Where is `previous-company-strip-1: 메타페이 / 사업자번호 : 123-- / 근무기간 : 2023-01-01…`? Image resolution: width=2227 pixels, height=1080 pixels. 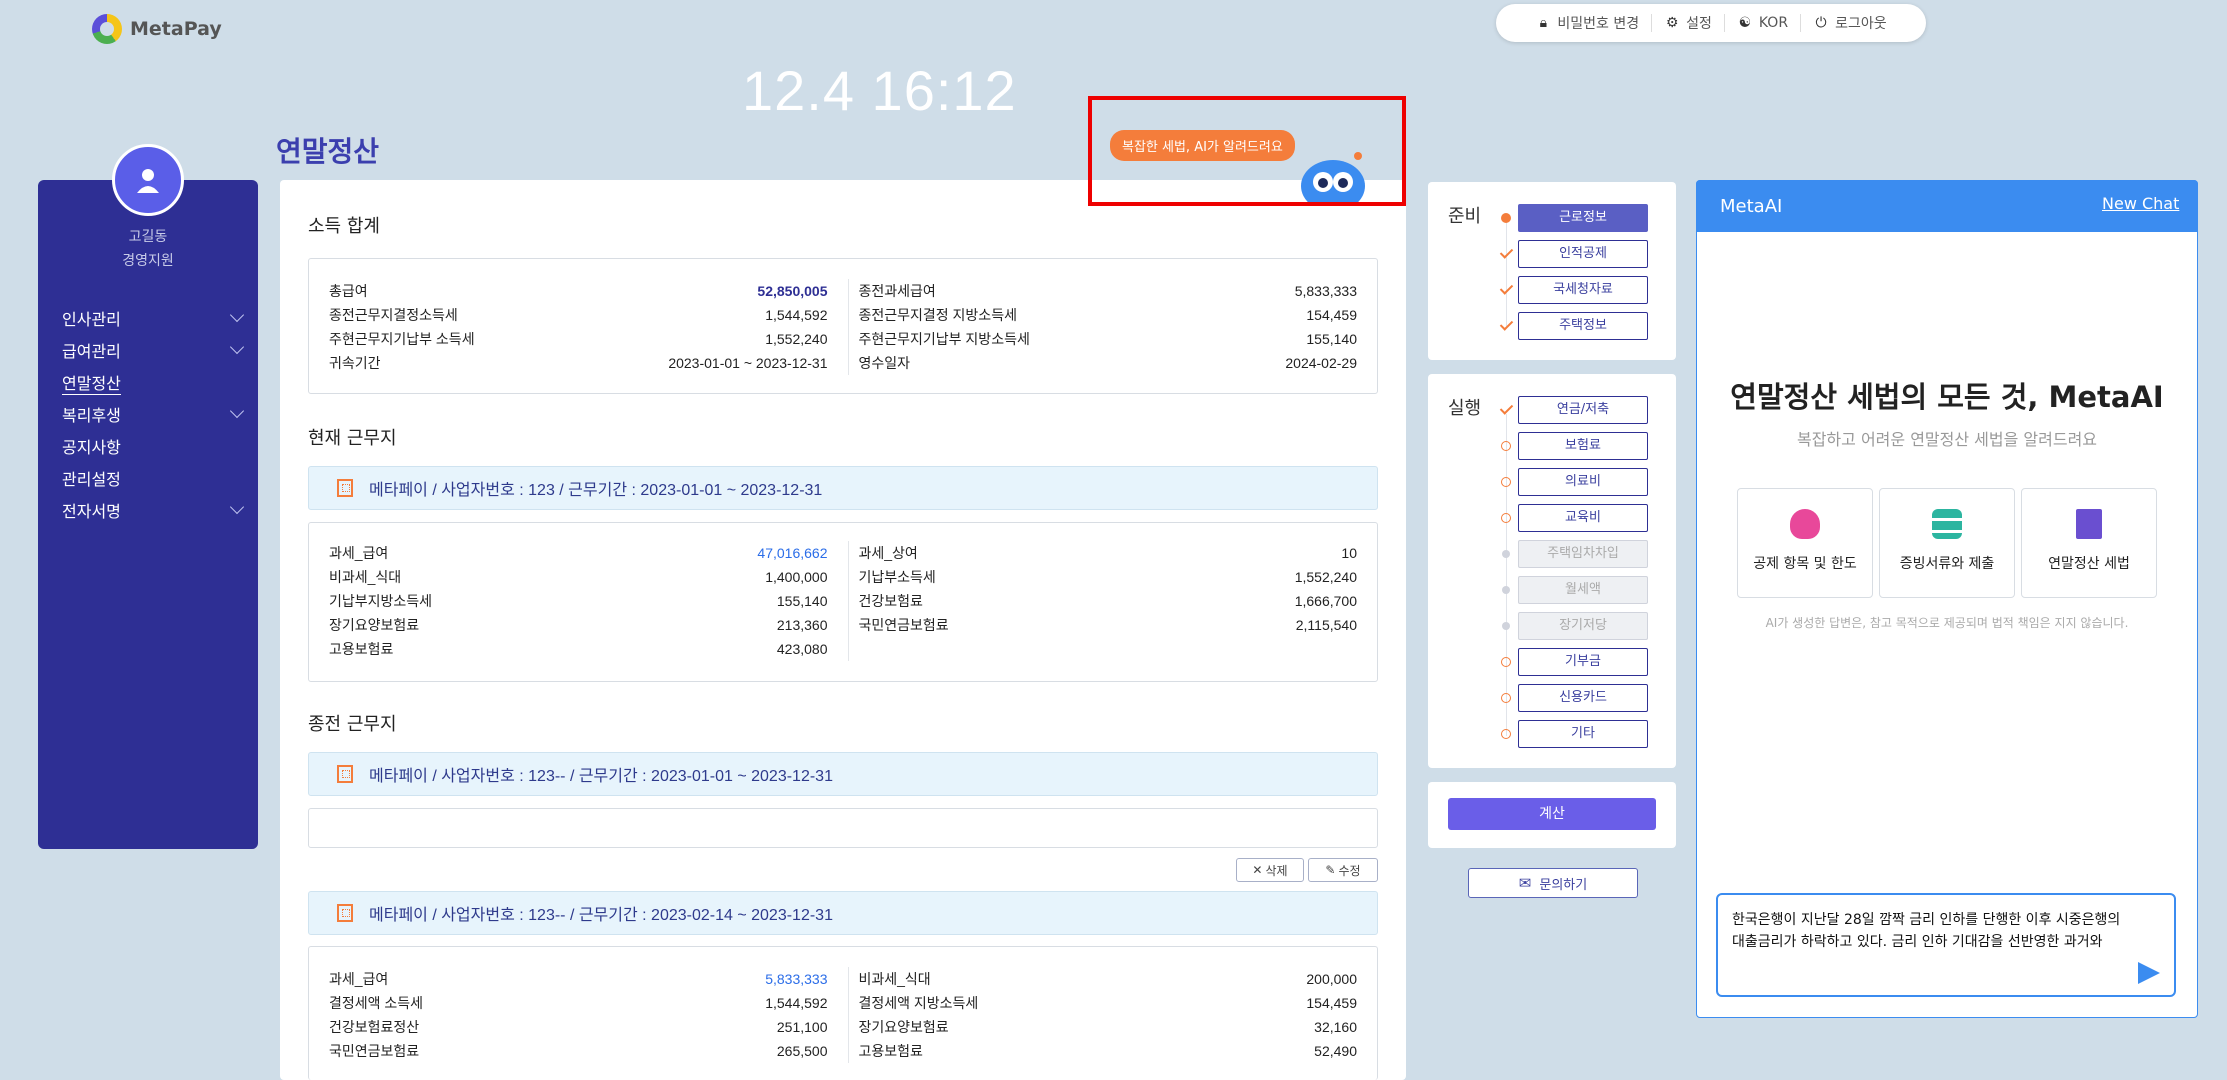
previous-company-strip-1: 메타페이 / 사업자번호 : 123-- / 근무기간 : 2023-01-01… is located at coordinates (843, 774).